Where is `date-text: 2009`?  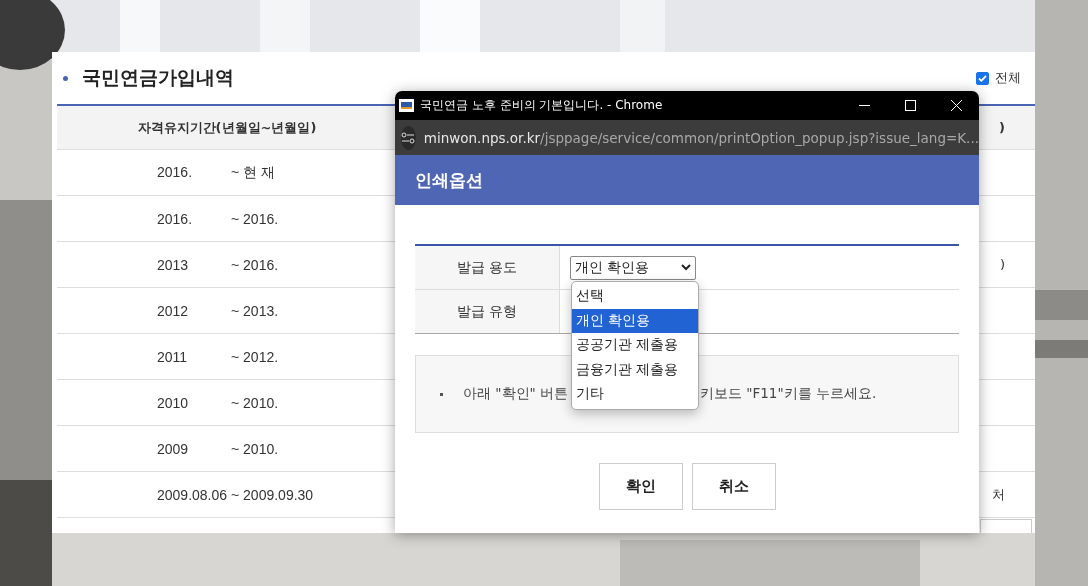 date-text: 2009 is located at coordinates (173, 448).